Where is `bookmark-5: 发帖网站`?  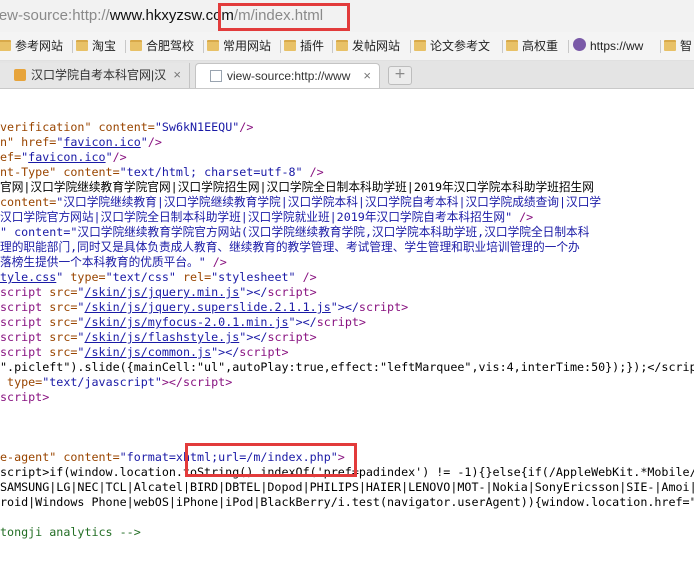
bookmark-5: 发帖网站 is located at coordinates (368, 46).